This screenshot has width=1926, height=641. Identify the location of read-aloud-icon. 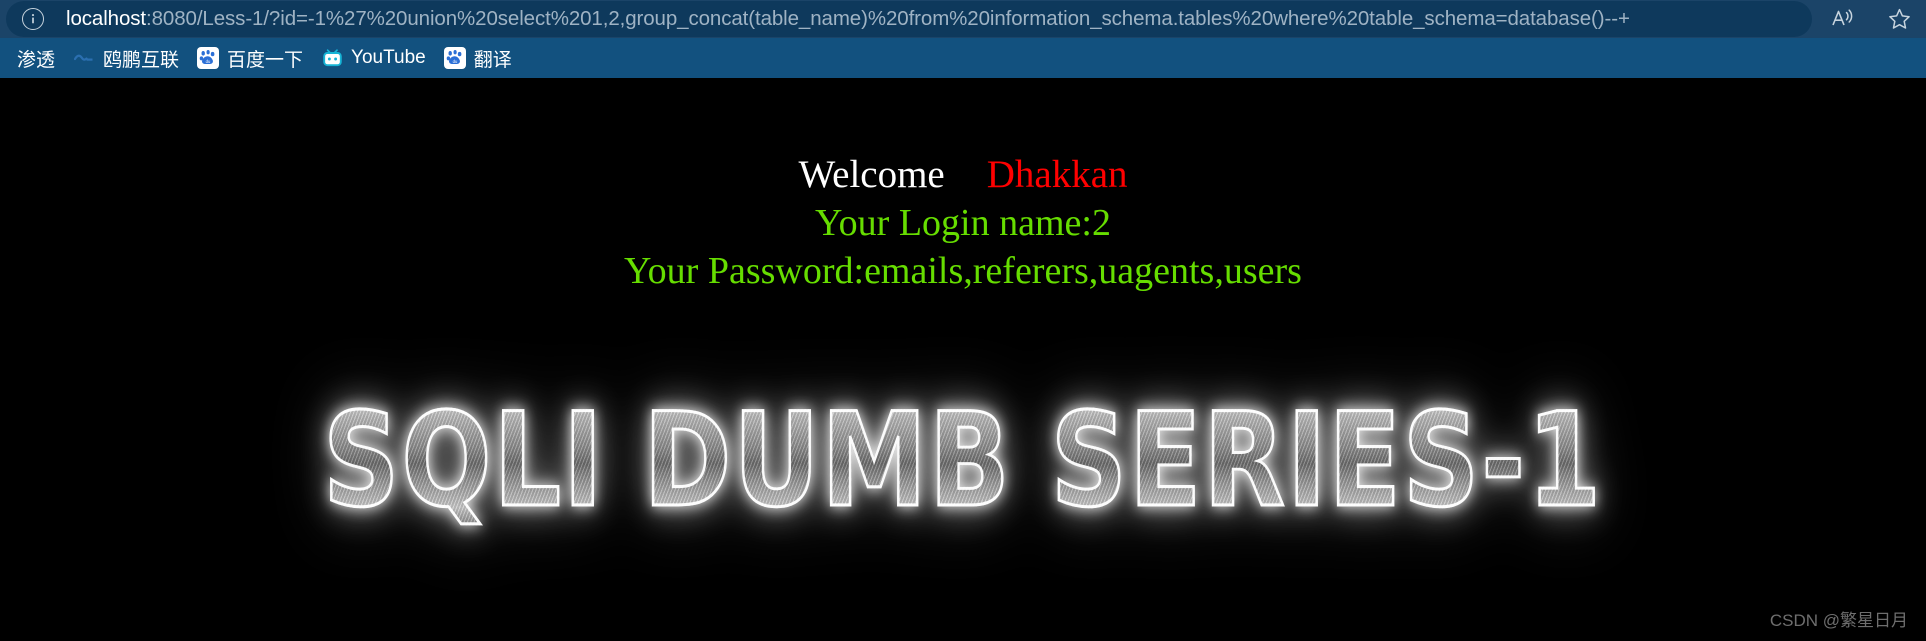
(1843, 19).